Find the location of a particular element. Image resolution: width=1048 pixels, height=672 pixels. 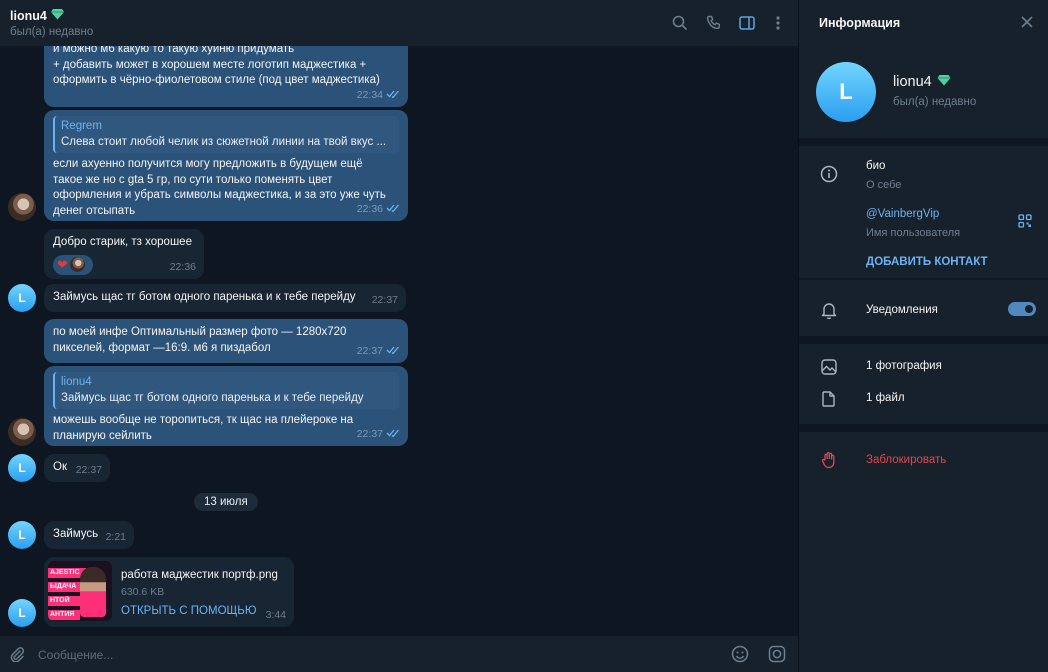

profile-name-text: lionu4 is located at coordinates (912, 82).